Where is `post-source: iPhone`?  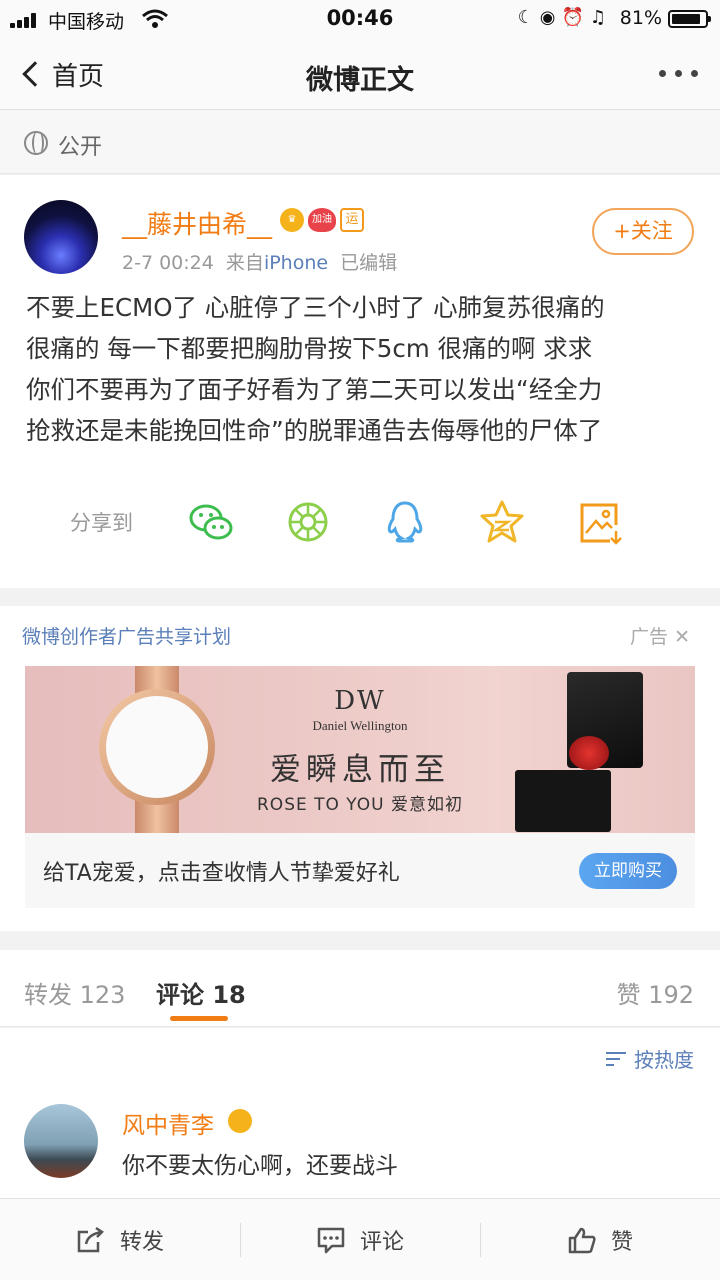
post-source: iPhone is located at coordinates (296, 263).